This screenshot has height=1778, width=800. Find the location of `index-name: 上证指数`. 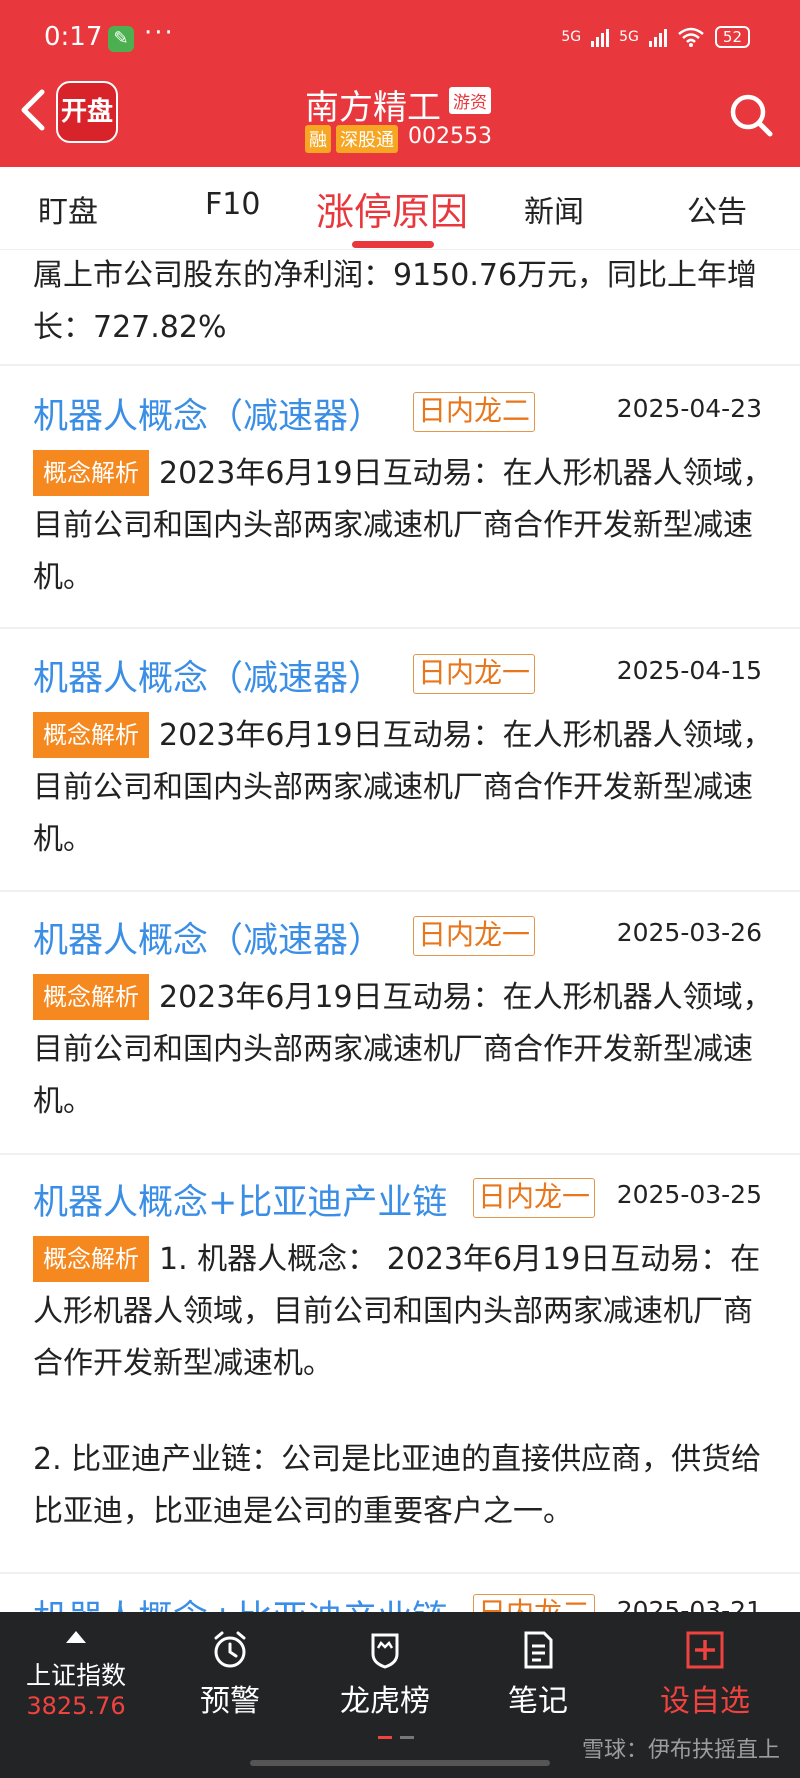

index-name: 上证指数 is located at coordinates (75, 1675).